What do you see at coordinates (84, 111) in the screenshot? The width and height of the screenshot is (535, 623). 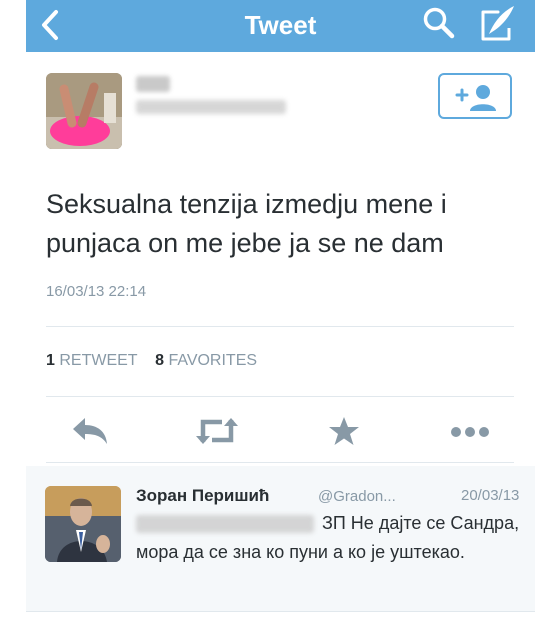 I see `author-avatar` at bounding box center [84, 111].